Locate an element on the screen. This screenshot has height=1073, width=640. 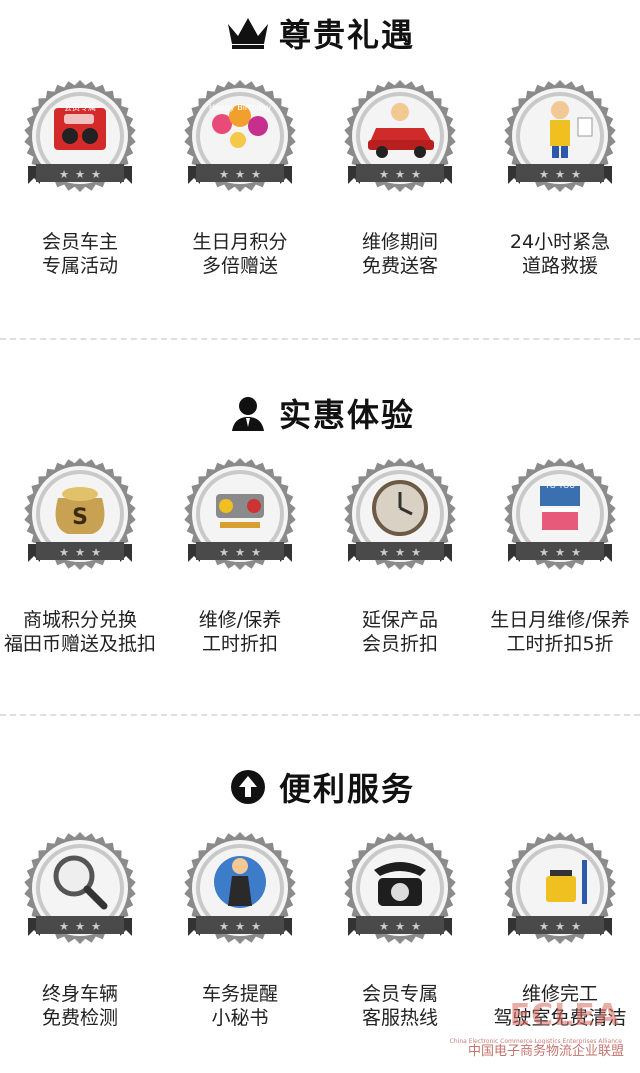
benefit-label-line1: 会员专属 is located at coordinates (399, 994).